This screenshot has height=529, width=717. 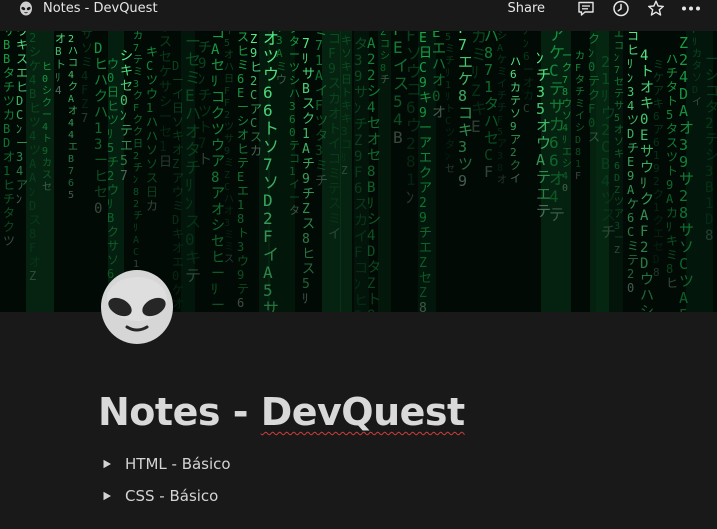 What do you see at coordinates (88, 8) in the screenshot?
I see `breadcrumb: Notes - DevQuest` at bounding box center [88, 8].